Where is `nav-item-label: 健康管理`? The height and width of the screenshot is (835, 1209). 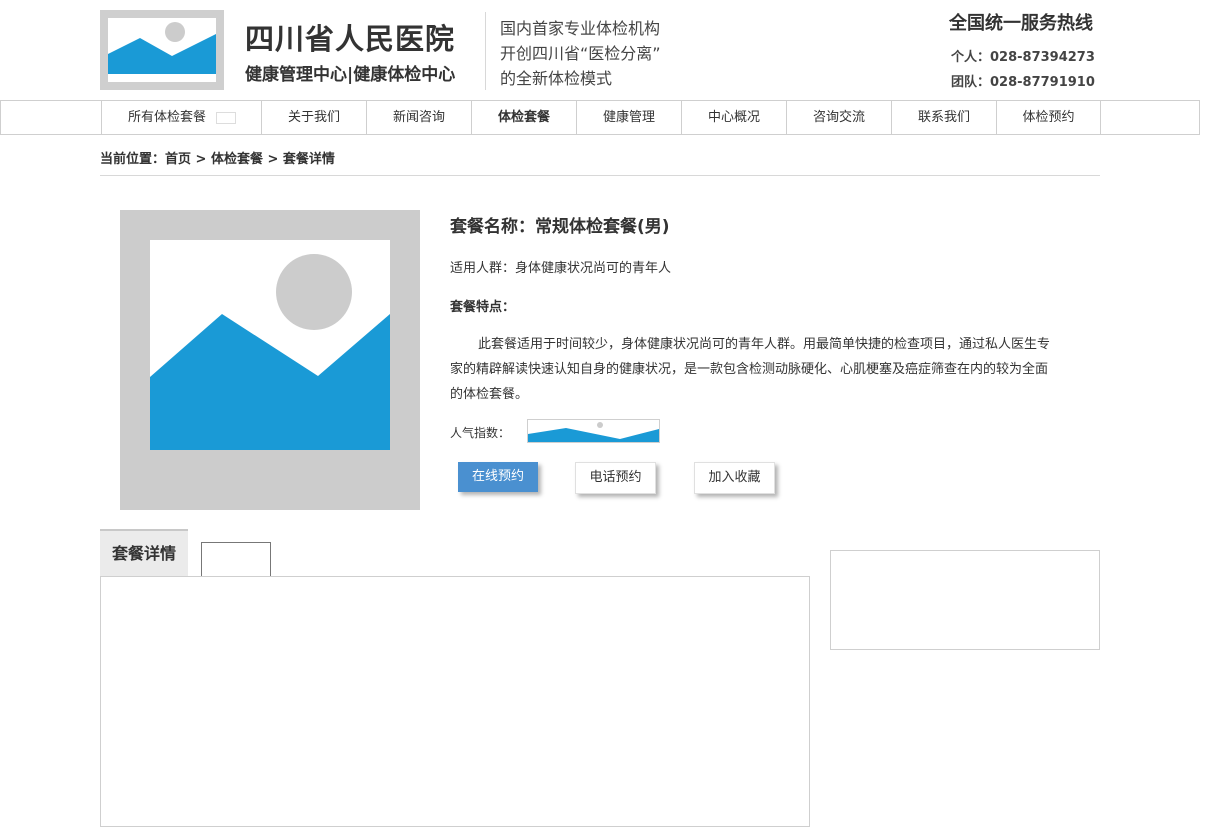
nav-item-label: 健康管理 is located at coordinates (628, 117).